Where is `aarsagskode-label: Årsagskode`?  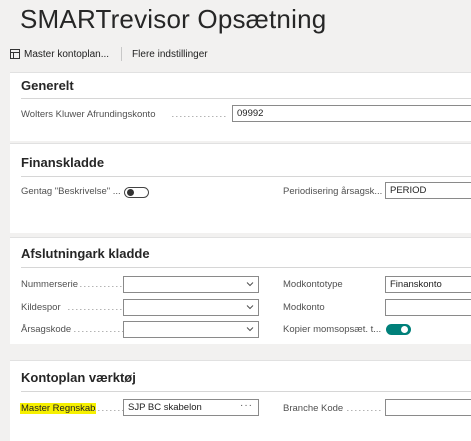 aarsagskode-label: Årsagskode is located at coordinates (46, 329).